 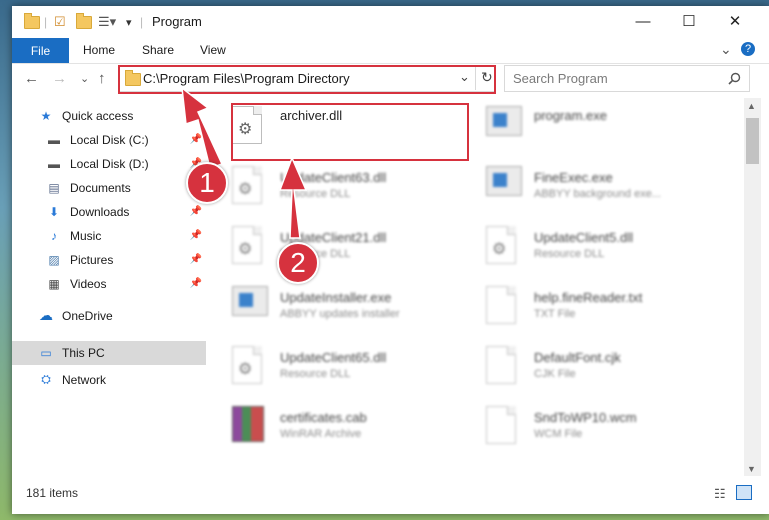 I want to click on sidebar-item-label: Local Disk (D:), so click(x=109, y=163).